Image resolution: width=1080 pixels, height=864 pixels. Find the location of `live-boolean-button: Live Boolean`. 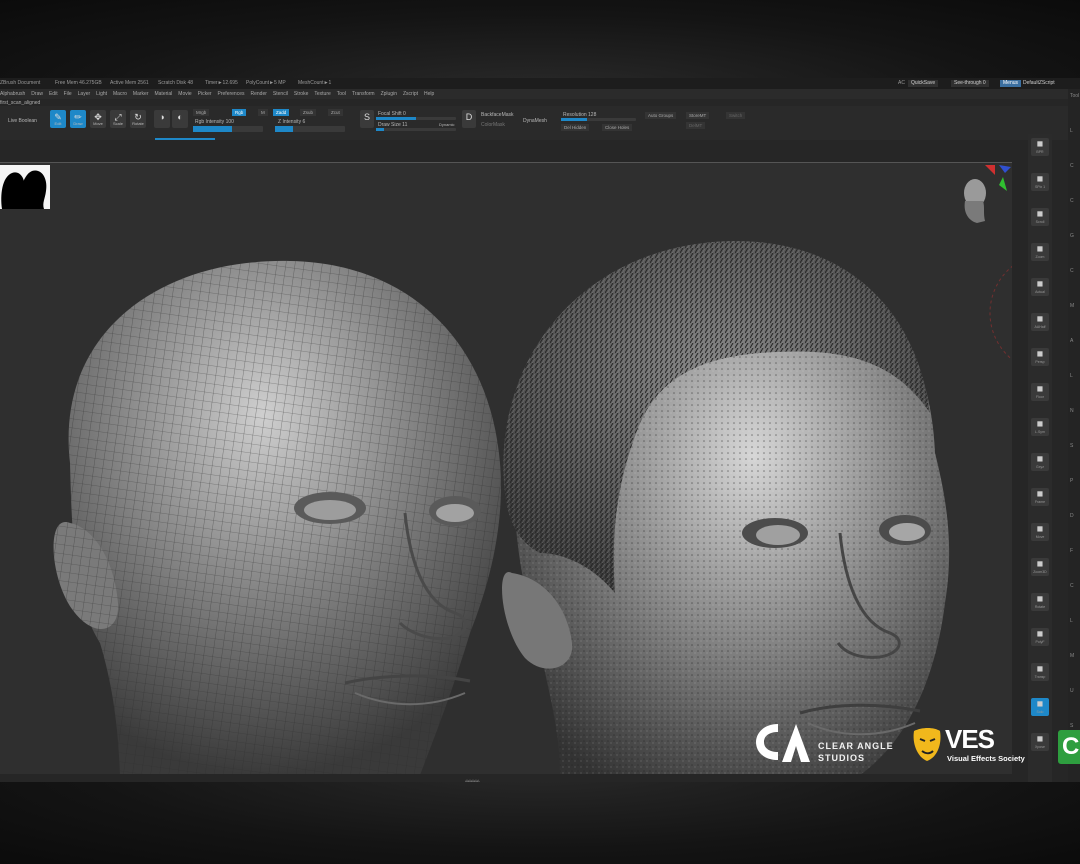

live-boolean-button: Live Boolean is located at coordinates (22, 121).